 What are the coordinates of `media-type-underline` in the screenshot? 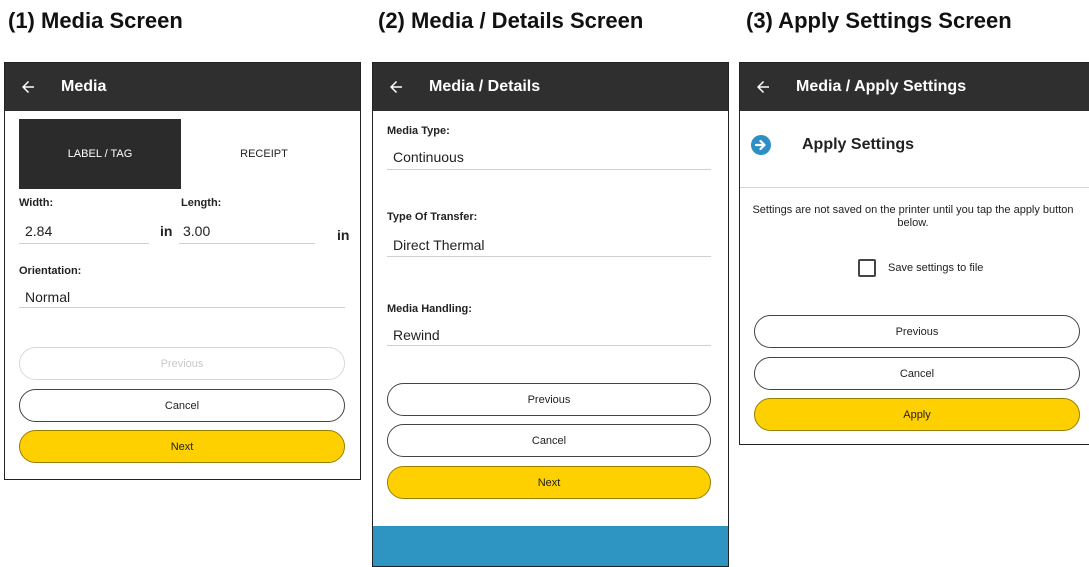 It's located at (549, 169).